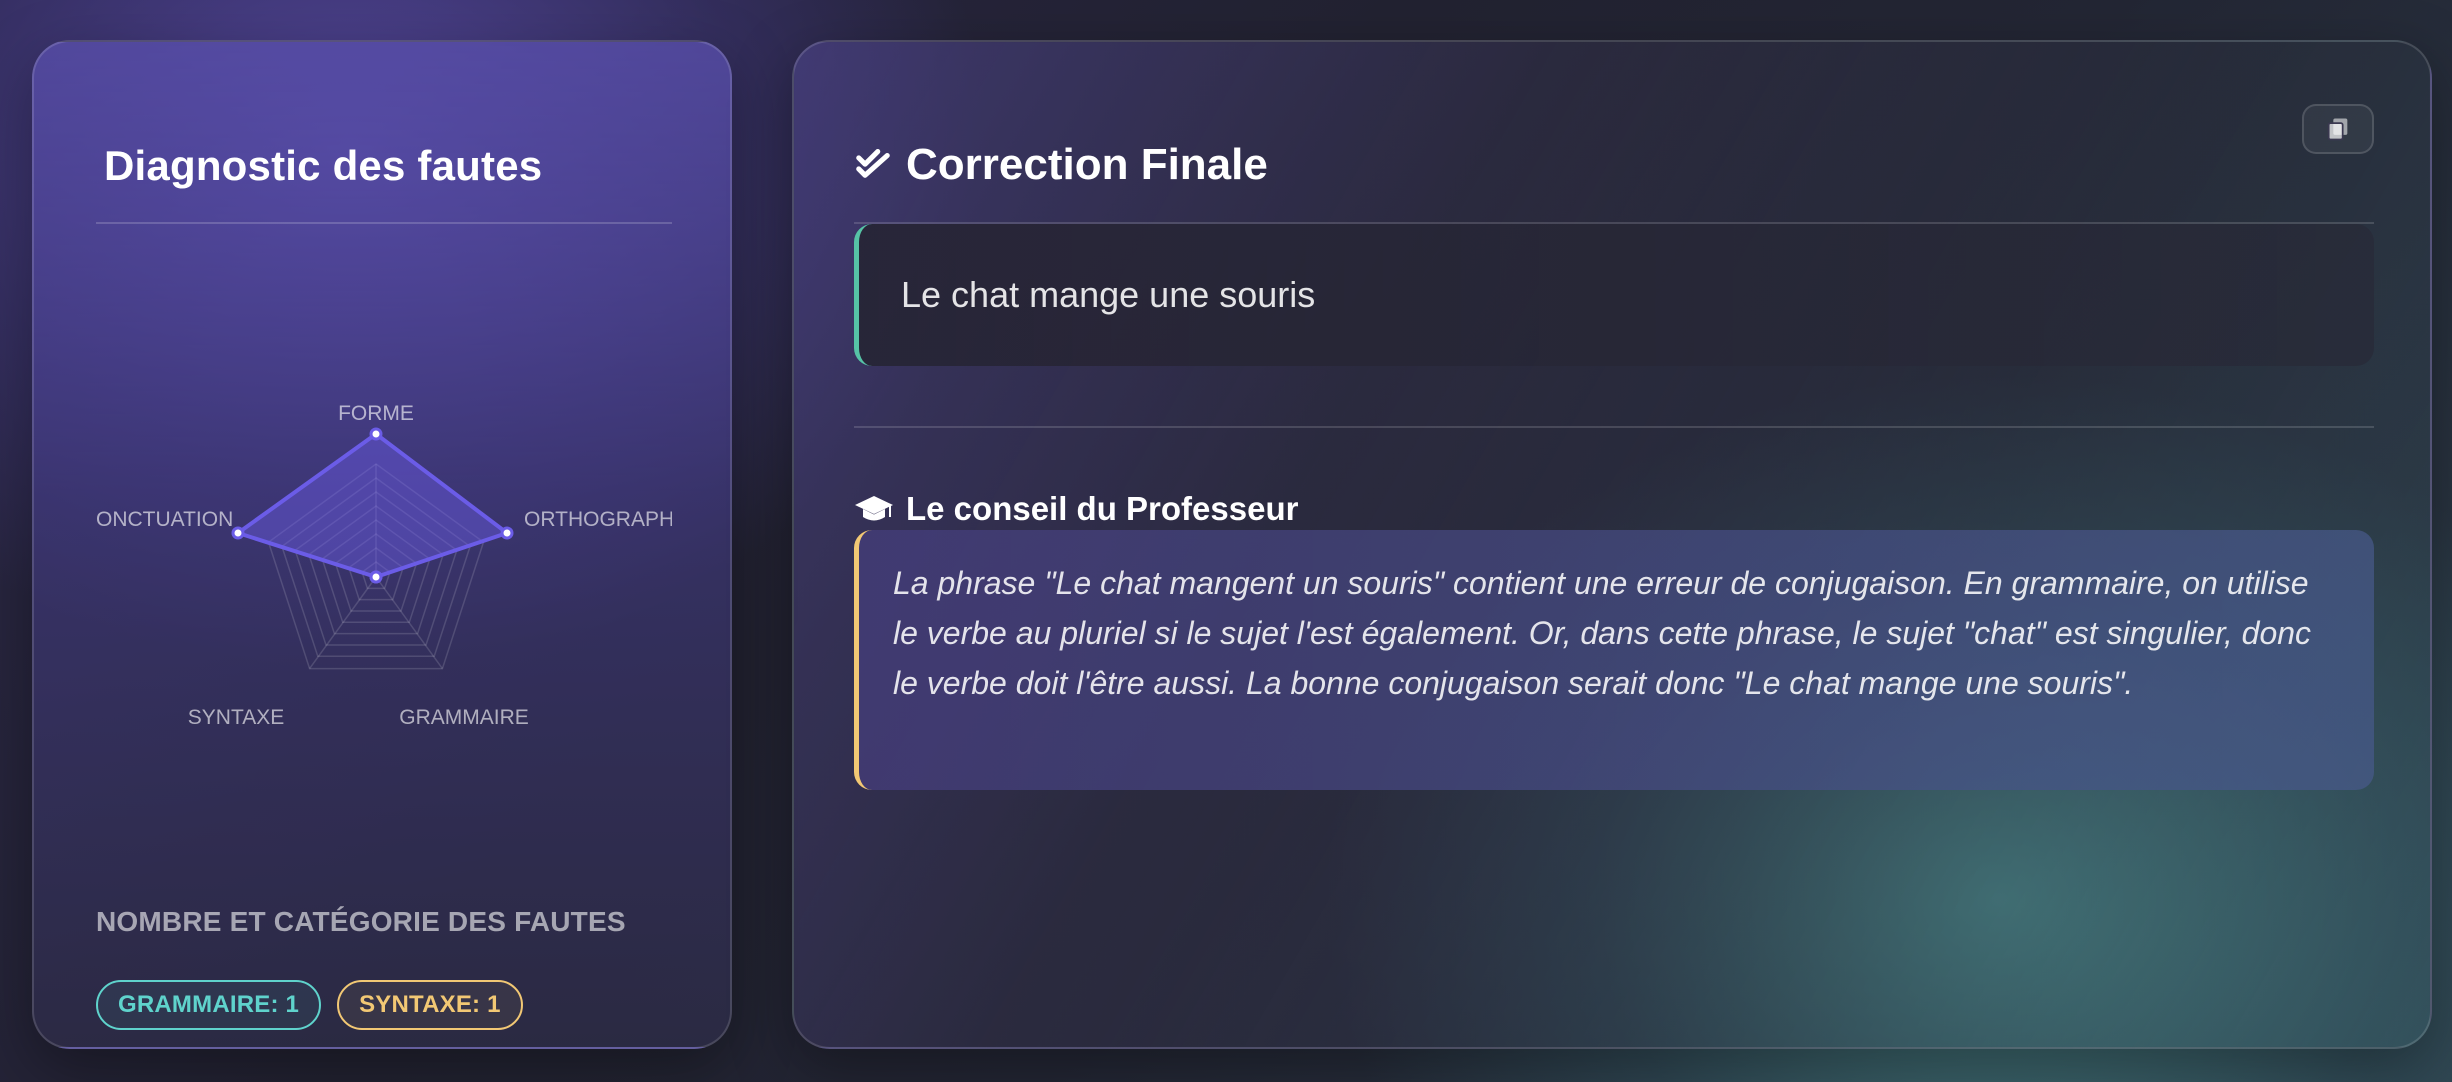  I want to click on radar-label-orthographe: ORTHOGRAPH, so click(598, 519).